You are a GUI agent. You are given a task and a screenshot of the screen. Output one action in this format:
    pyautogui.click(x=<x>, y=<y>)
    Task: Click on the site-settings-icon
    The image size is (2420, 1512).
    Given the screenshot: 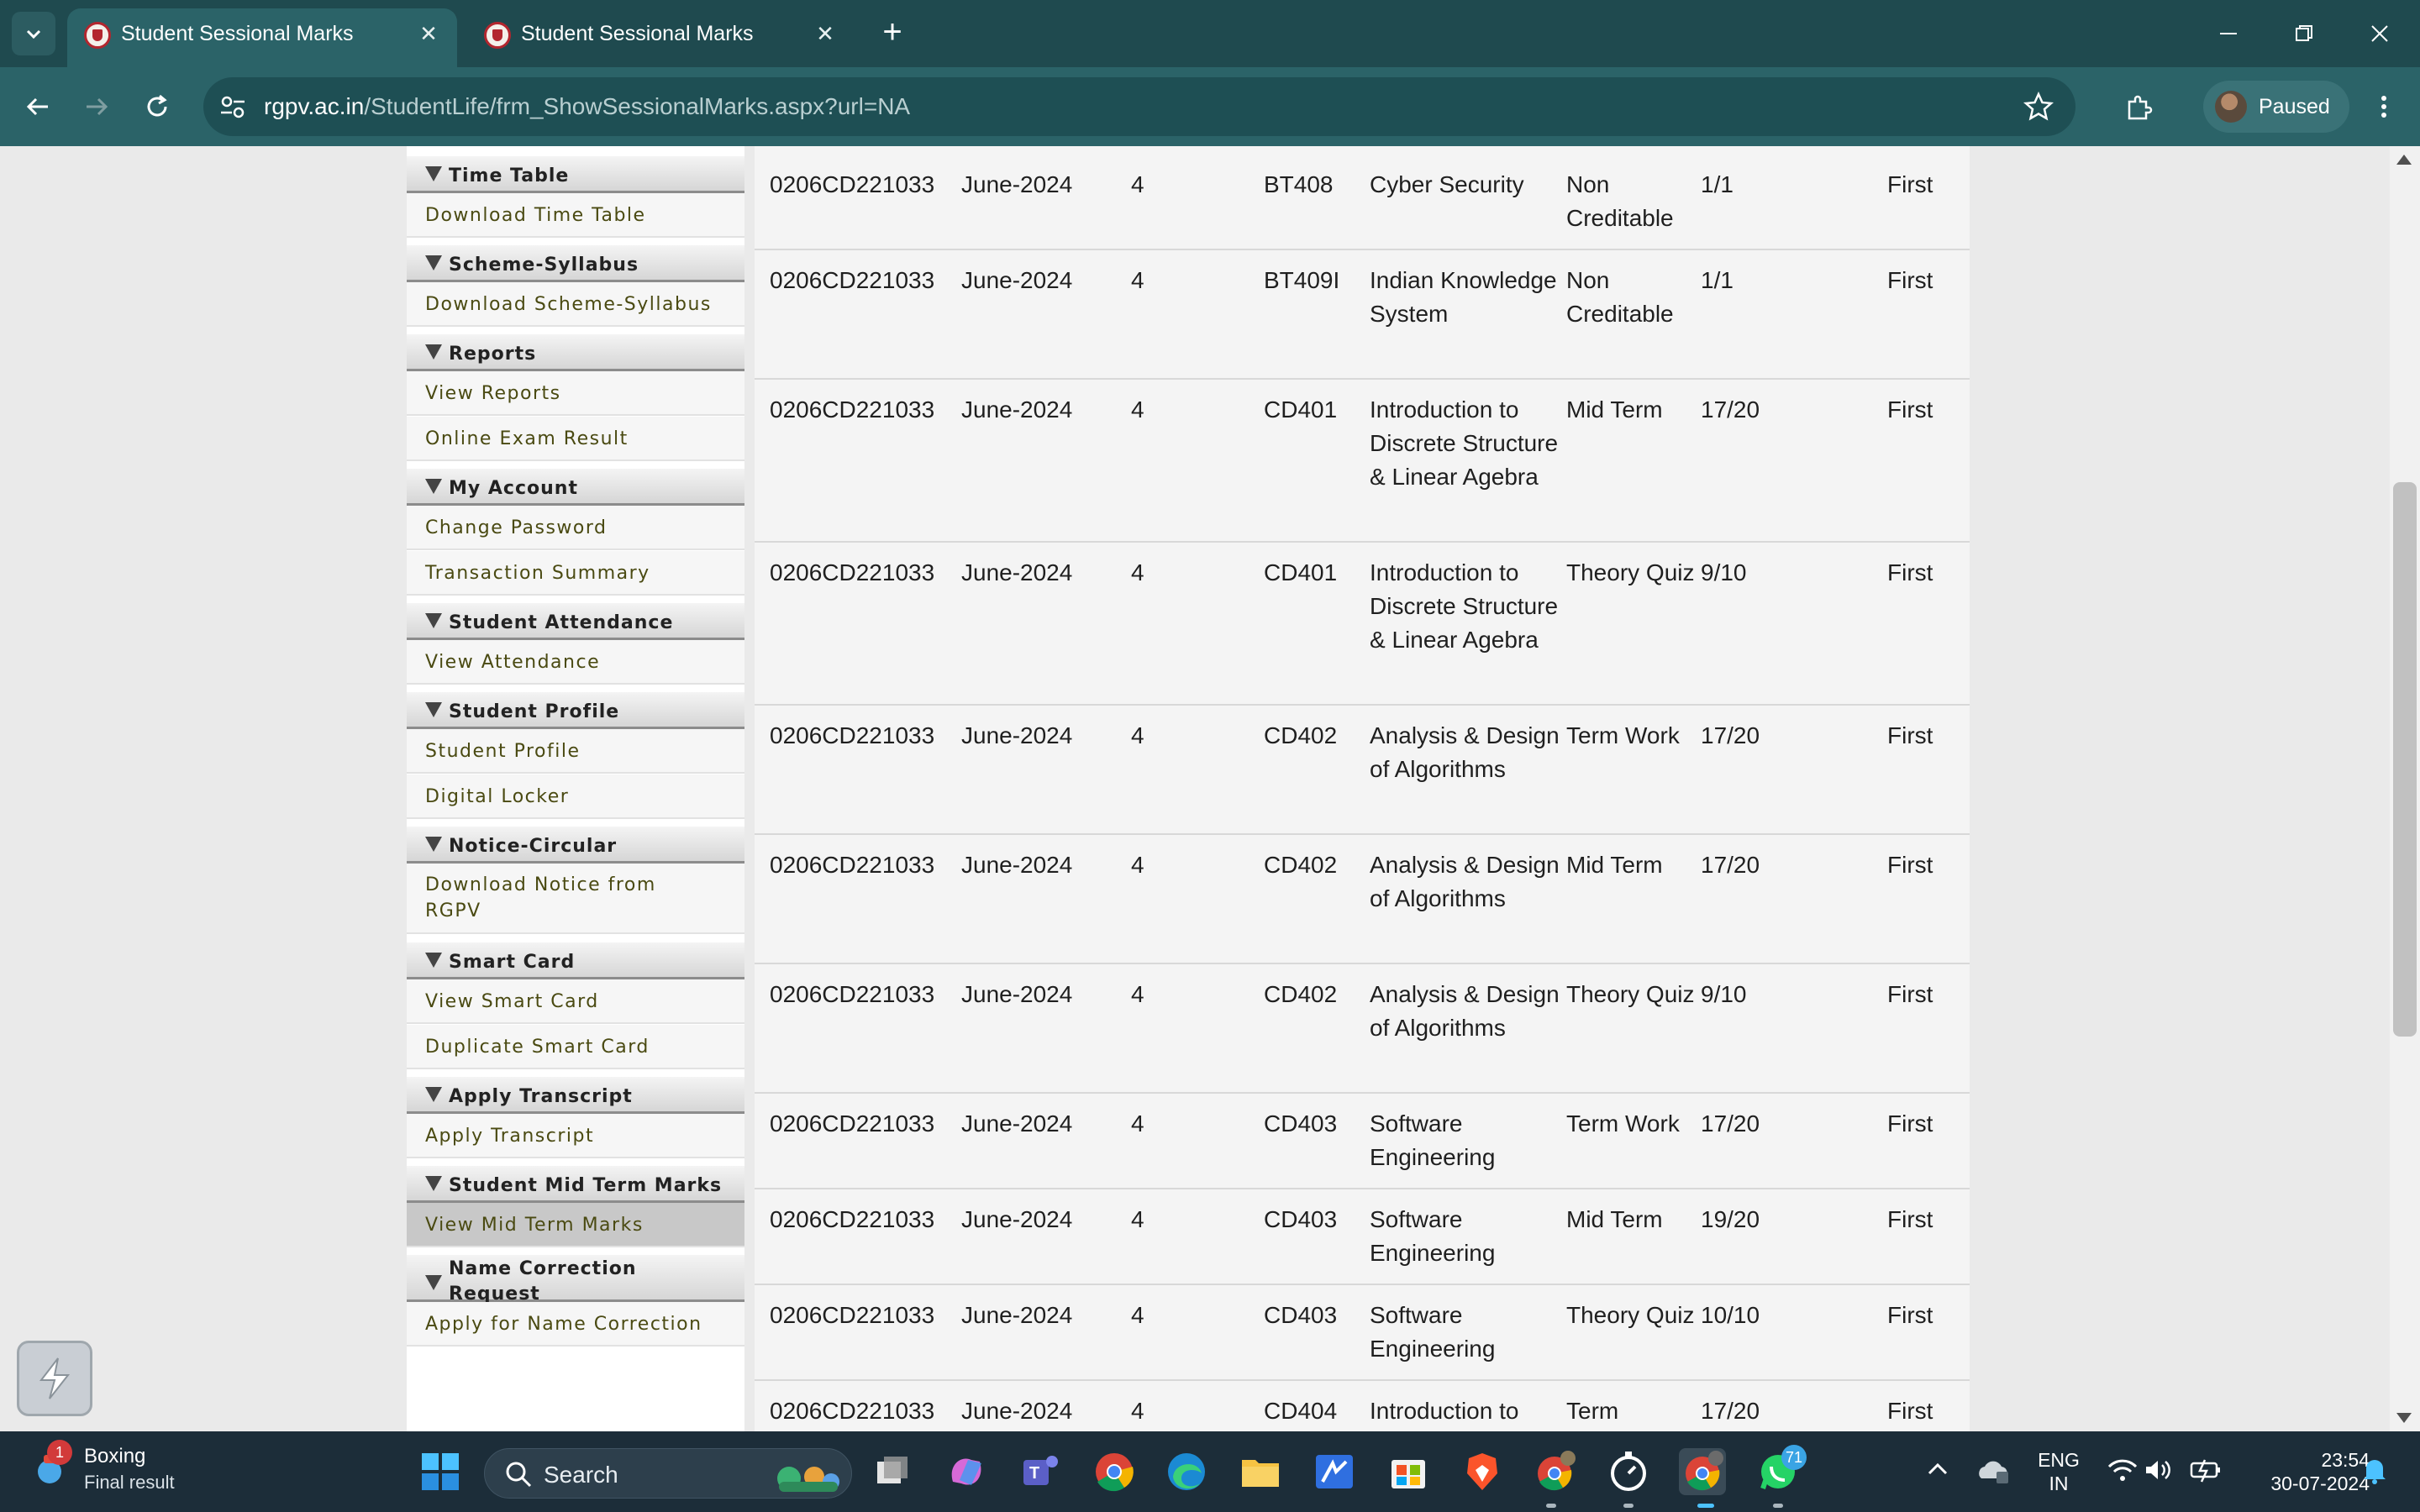 What is the action you would take?
    pyautogui.click(x=233, y=106)
    